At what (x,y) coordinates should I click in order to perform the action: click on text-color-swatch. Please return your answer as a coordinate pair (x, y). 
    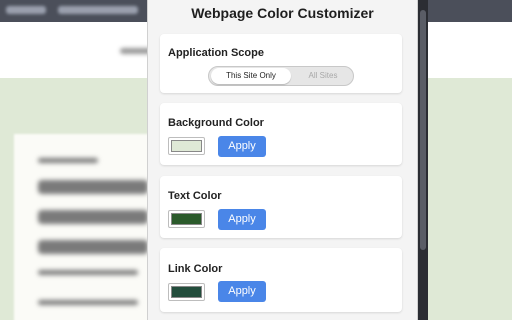
    Looking at the image, I should click on (186, 219).